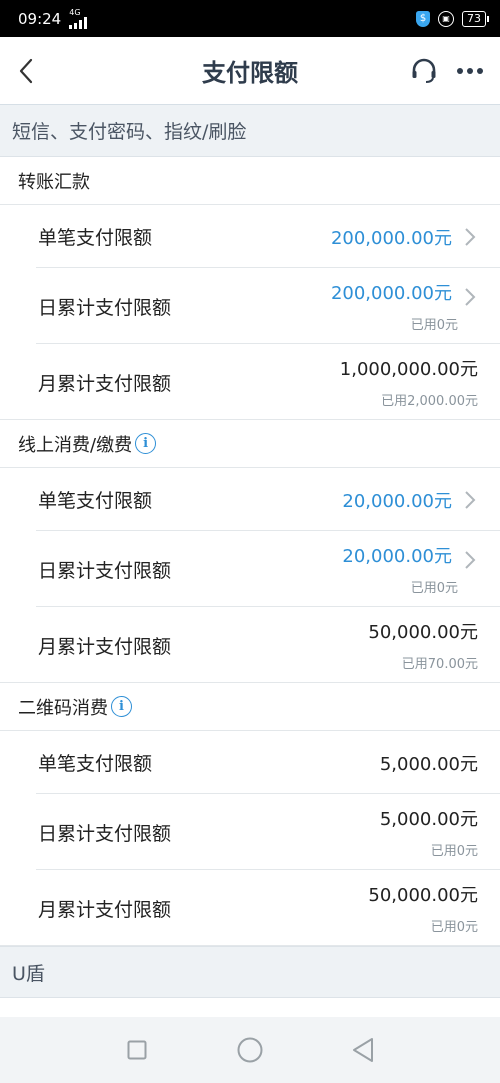  What do you see at coordinates (75, 12) in the screenshot?
I see `network-type: 4G` at bounding box center [75, 12].